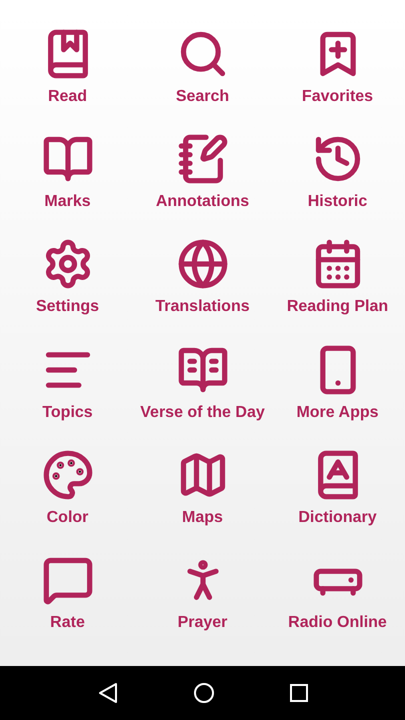 This screenshot has width=405, height=720. I want to click on menu-label: Prayer, so click(203, 623).